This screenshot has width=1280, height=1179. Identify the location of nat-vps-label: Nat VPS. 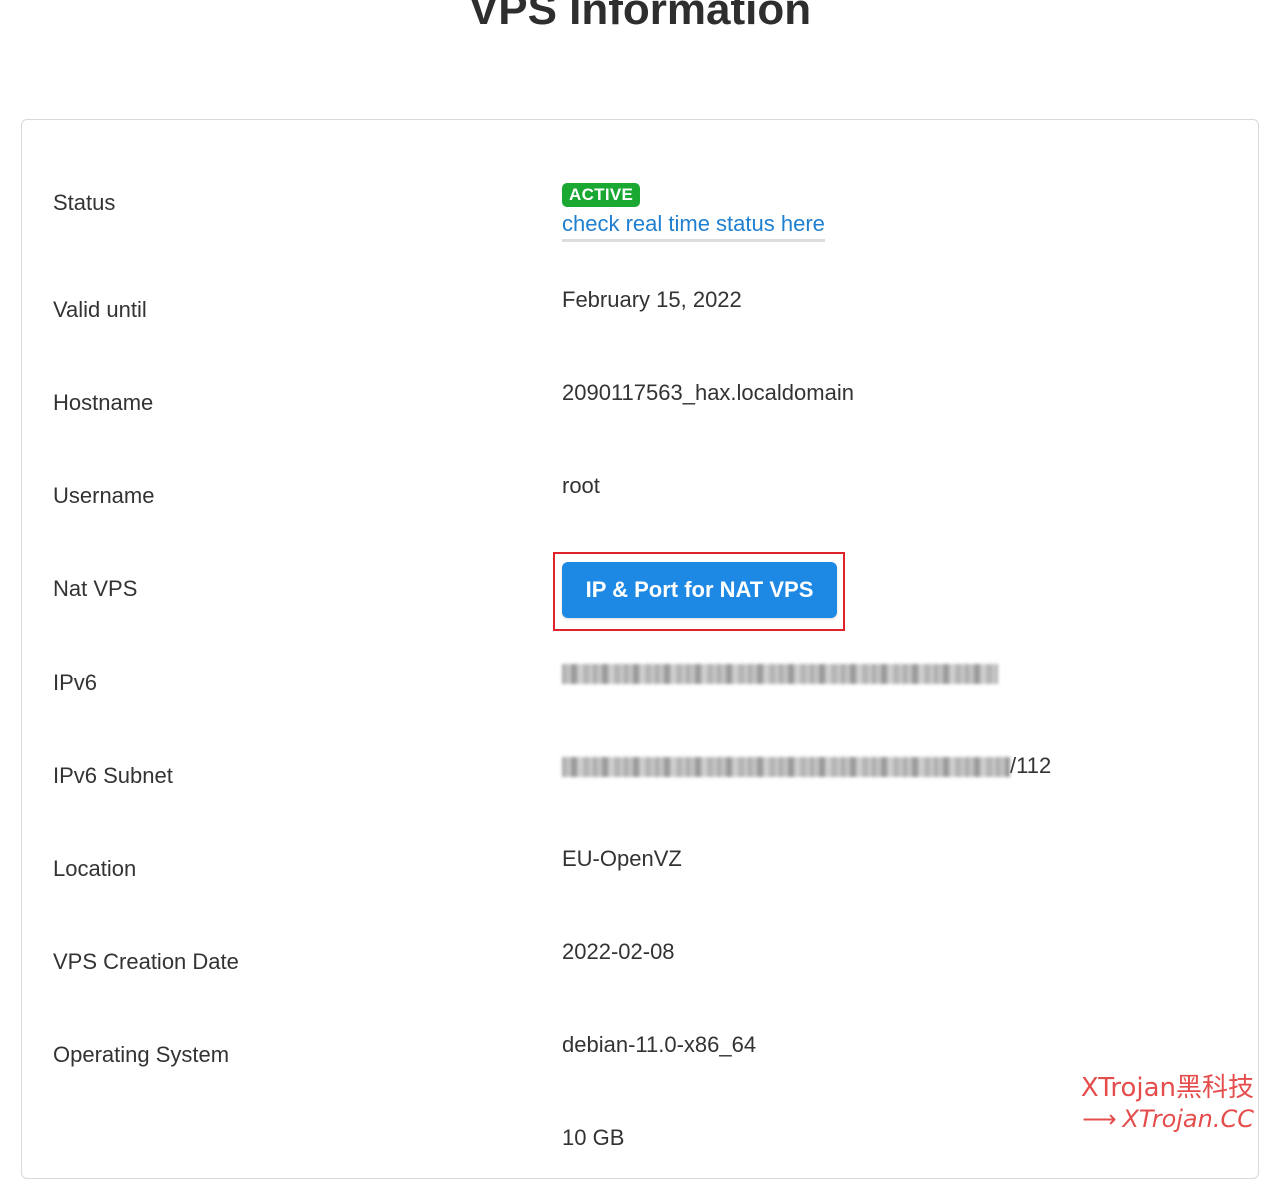
(95, 588).